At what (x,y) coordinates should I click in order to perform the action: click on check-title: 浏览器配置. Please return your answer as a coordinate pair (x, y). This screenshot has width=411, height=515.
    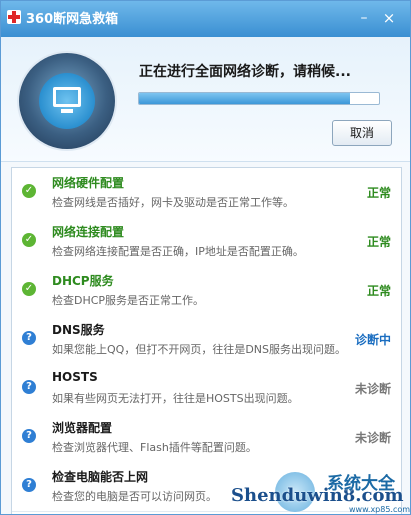
    Looking at the image, I should click on (82, 428).